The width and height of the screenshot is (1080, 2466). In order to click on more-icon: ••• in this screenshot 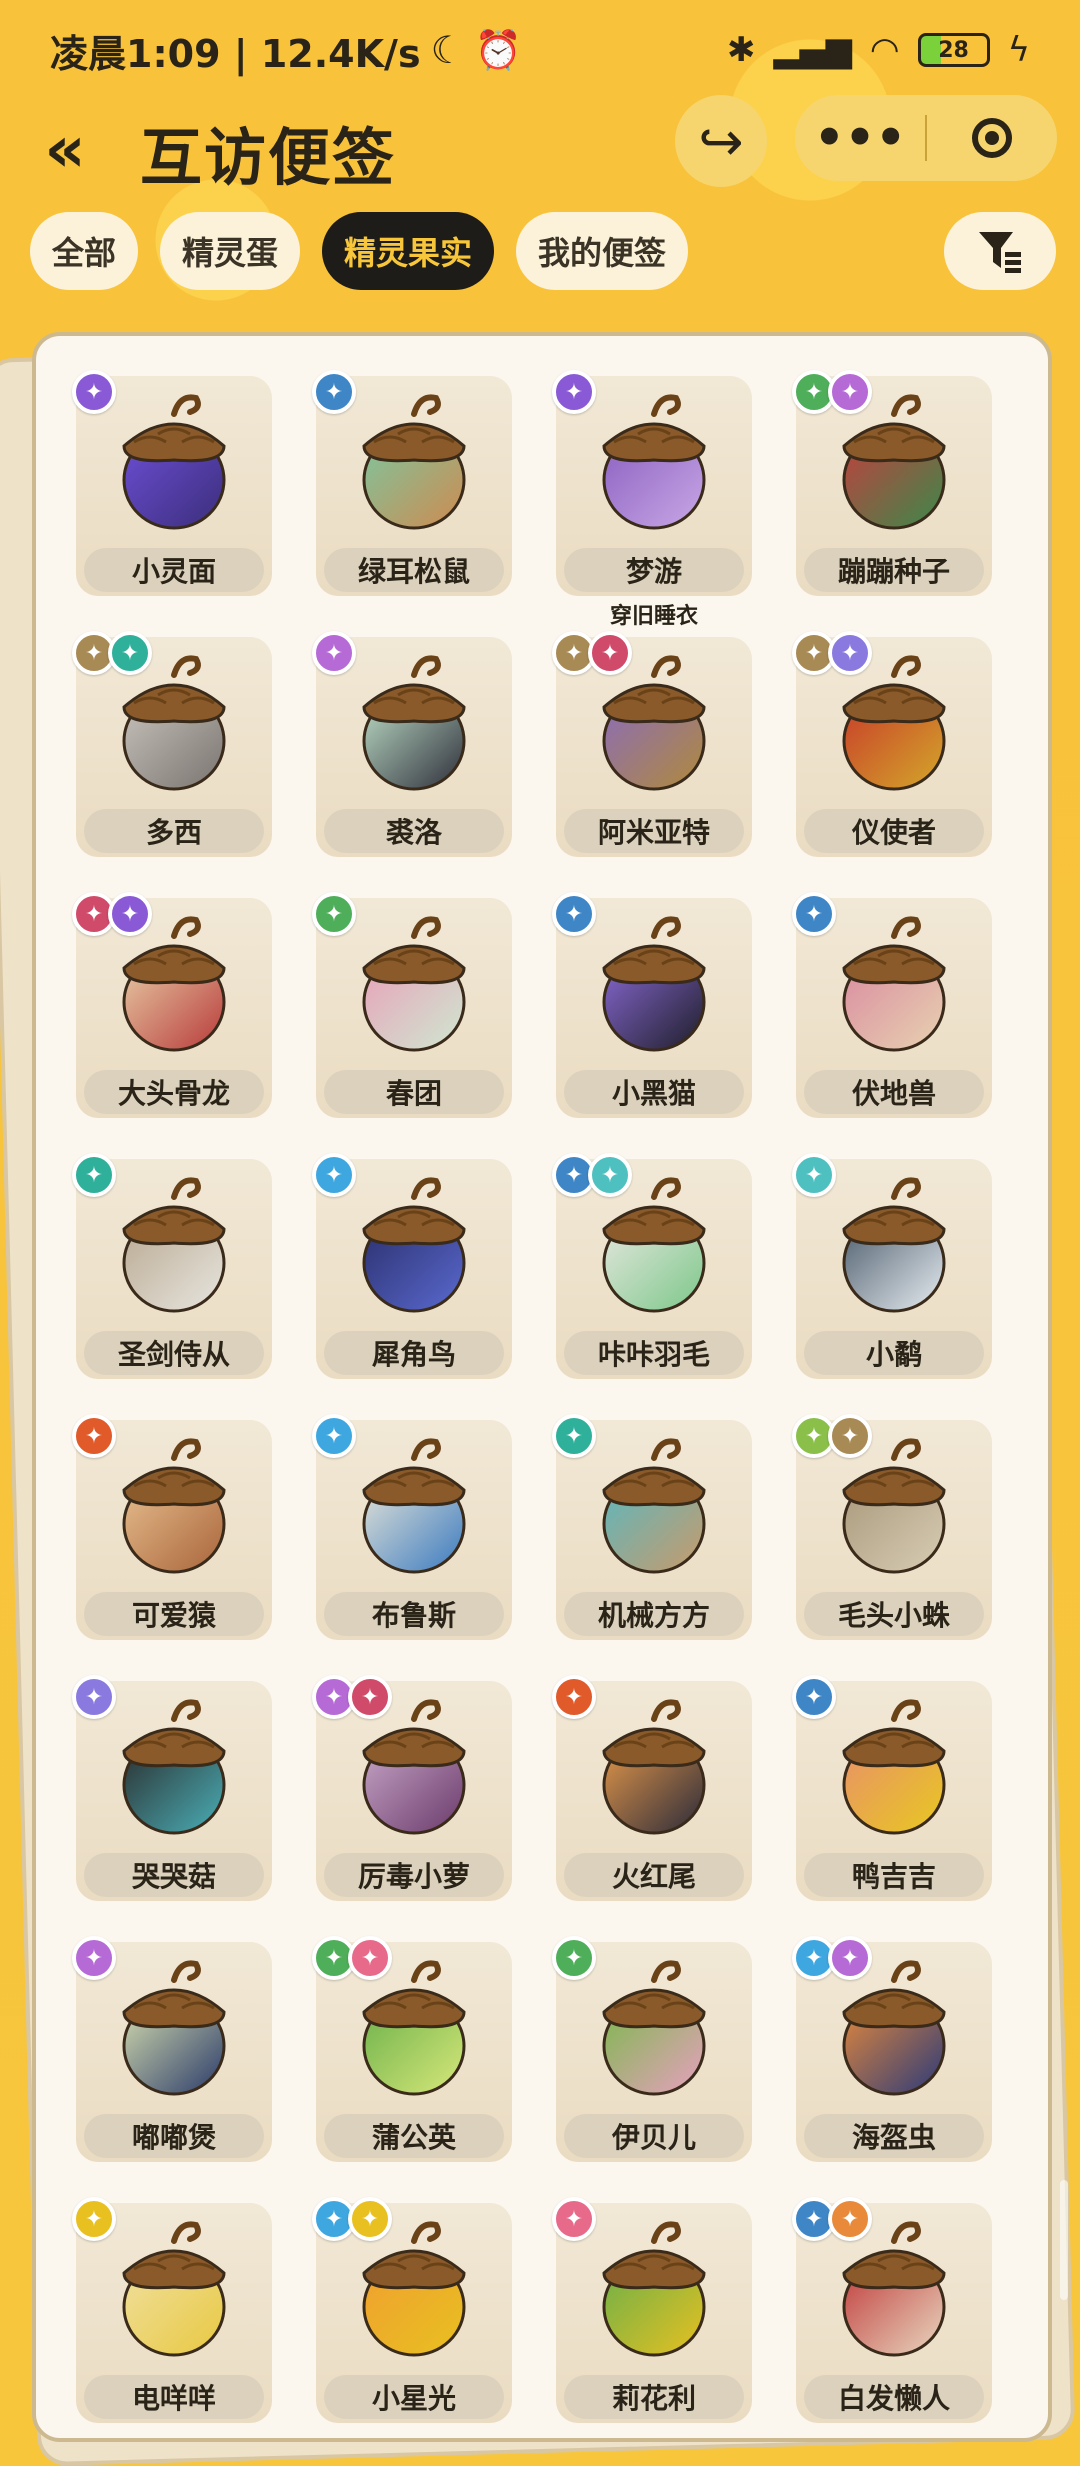, I will do `click(860, 138)`.